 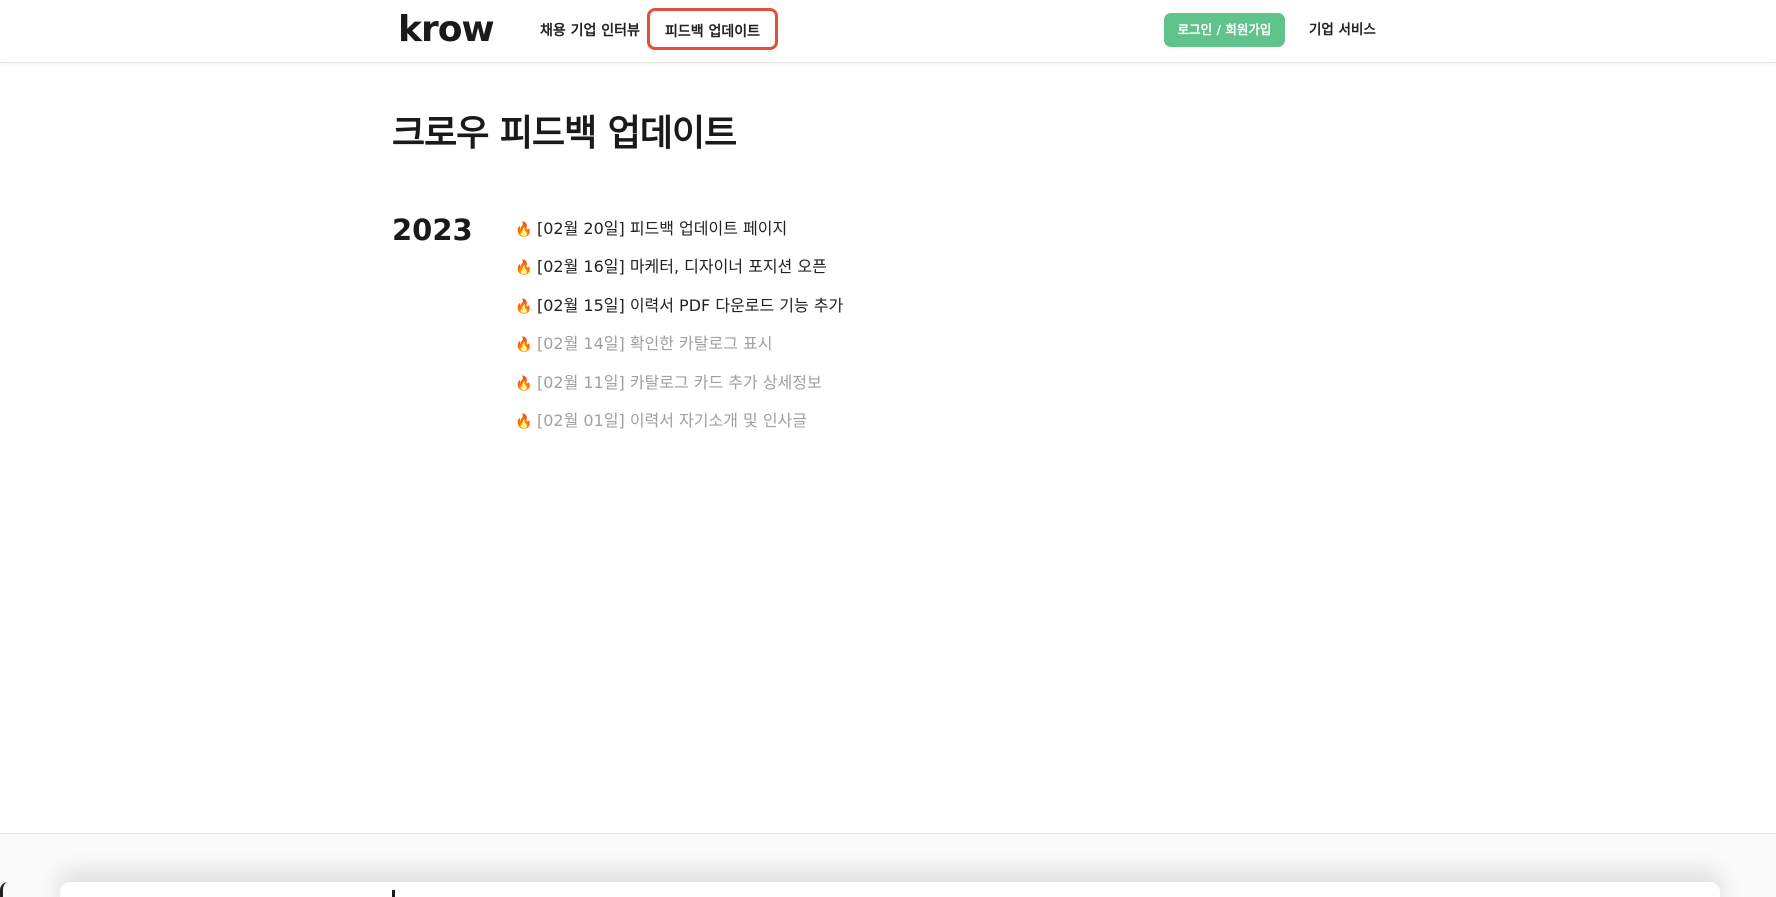 What do you see at coordinates (682, 267) in the screenshot?
I see `update-item-label: [02월 16일] 마케터, 디자이너 포지션 오픈` at bounding box center [682, 267].